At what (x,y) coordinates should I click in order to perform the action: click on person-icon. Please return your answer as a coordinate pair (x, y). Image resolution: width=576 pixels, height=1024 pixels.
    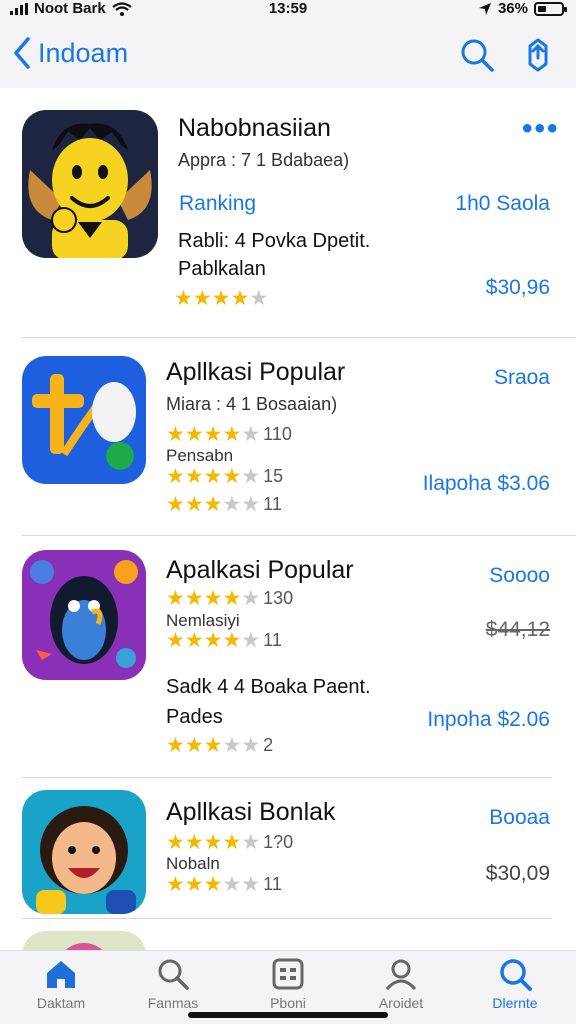
    Looking at the image, I should click on (401, 975).